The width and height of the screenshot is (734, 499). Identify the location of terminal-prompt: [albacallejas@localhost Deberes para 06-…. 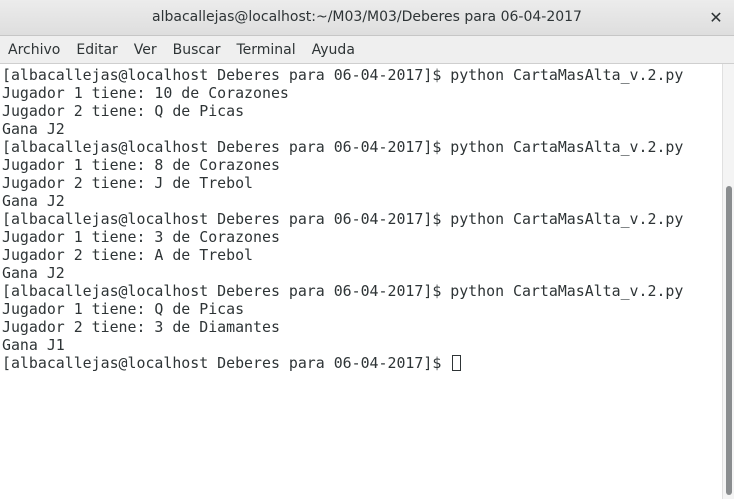
(226, 363).